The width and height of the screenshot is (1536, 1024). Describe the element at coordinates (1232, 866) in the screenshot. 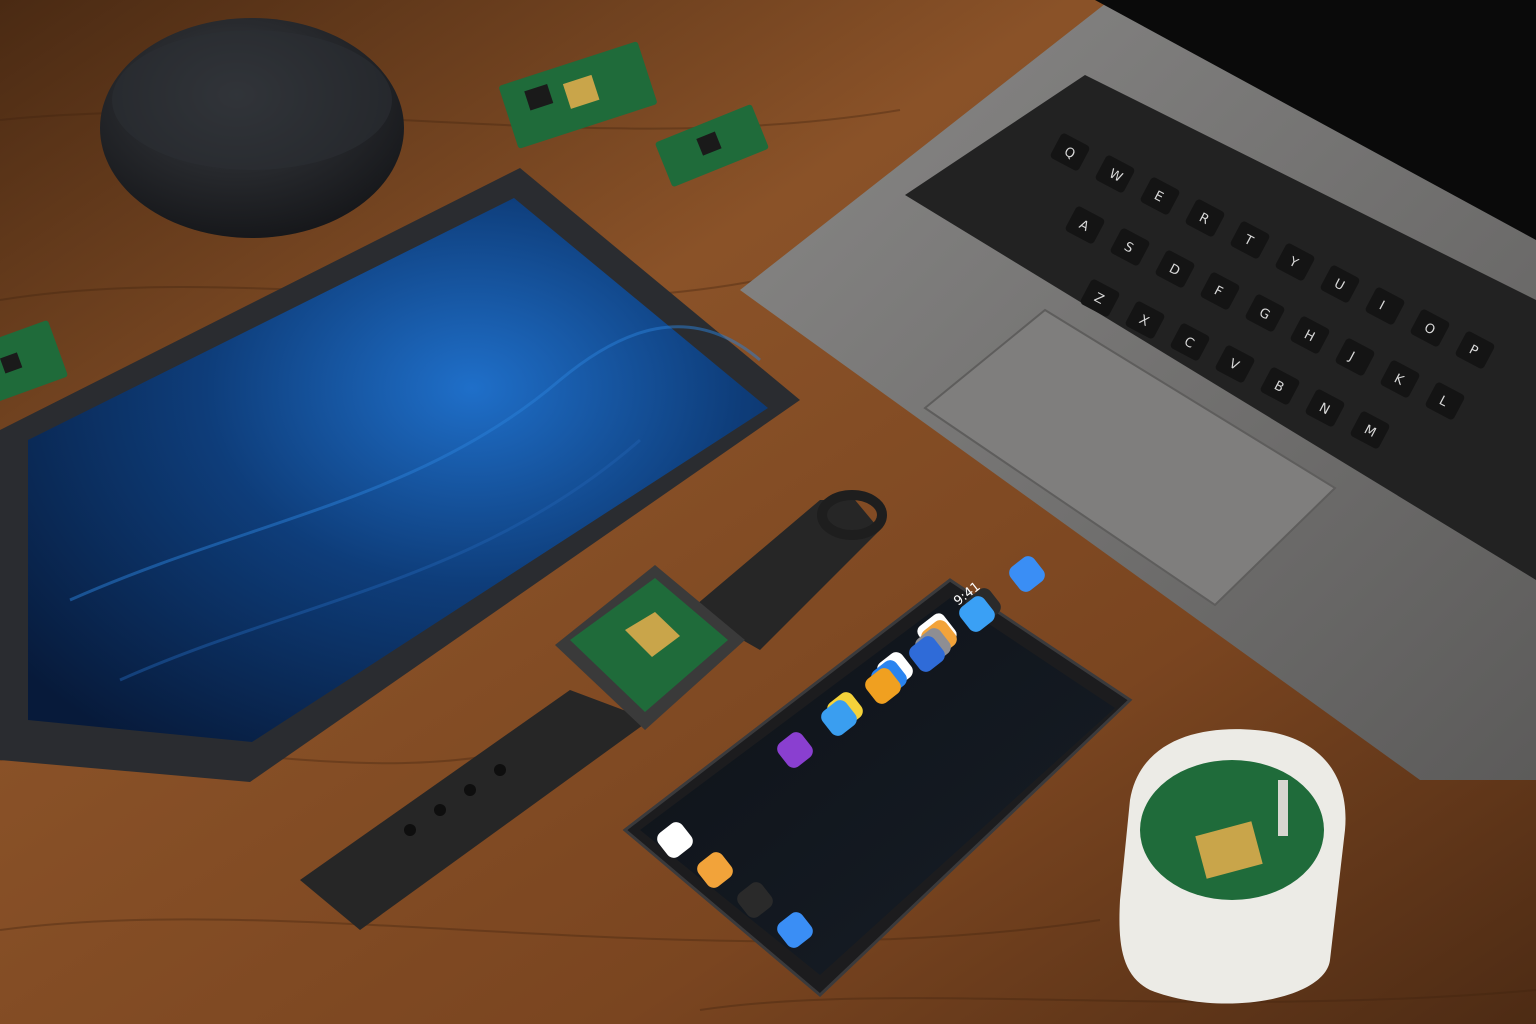

I see `charger-block` at that location.